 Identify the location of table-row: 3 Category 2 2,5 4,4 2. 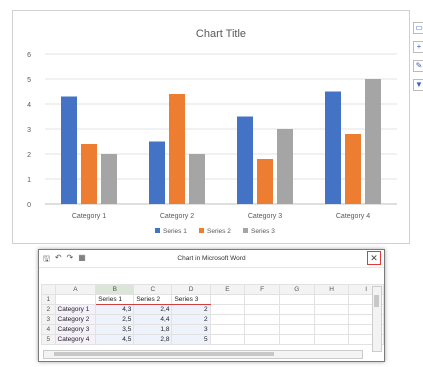
(212, 319).